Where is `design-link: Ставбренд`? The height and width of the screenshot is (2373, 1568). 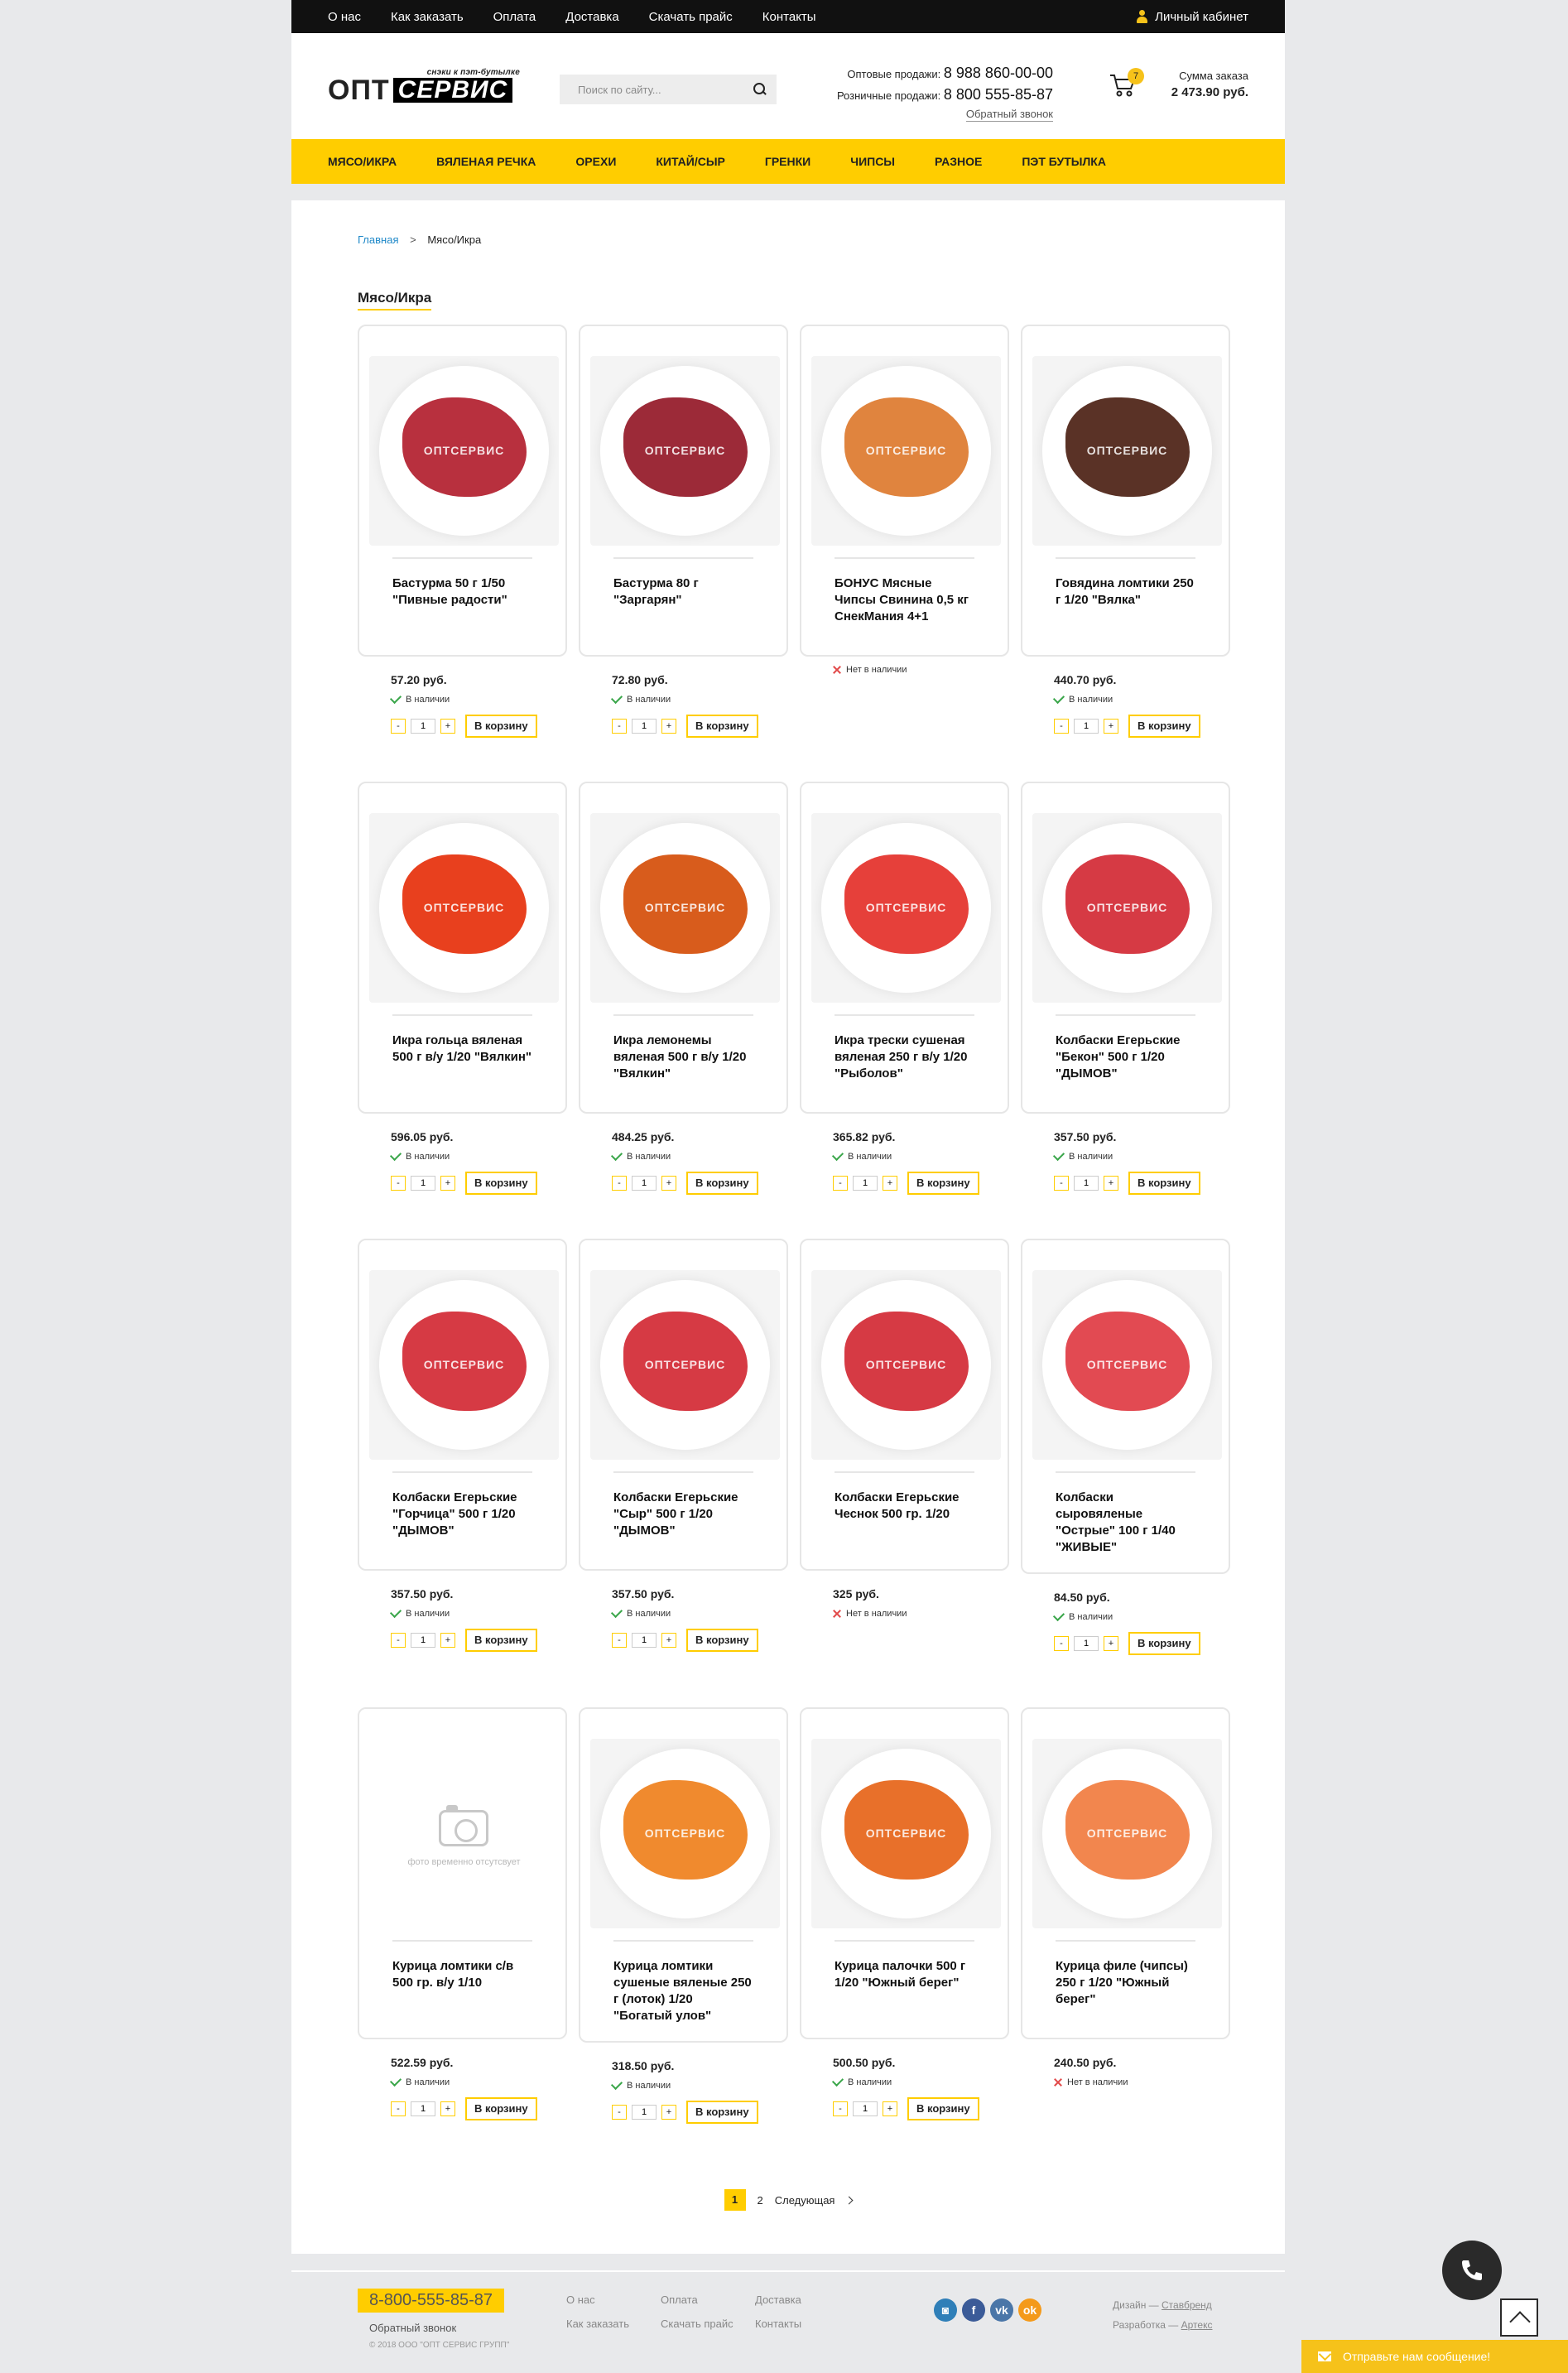 design-link: Ставбренд is located at coordinates (1187, 2305).